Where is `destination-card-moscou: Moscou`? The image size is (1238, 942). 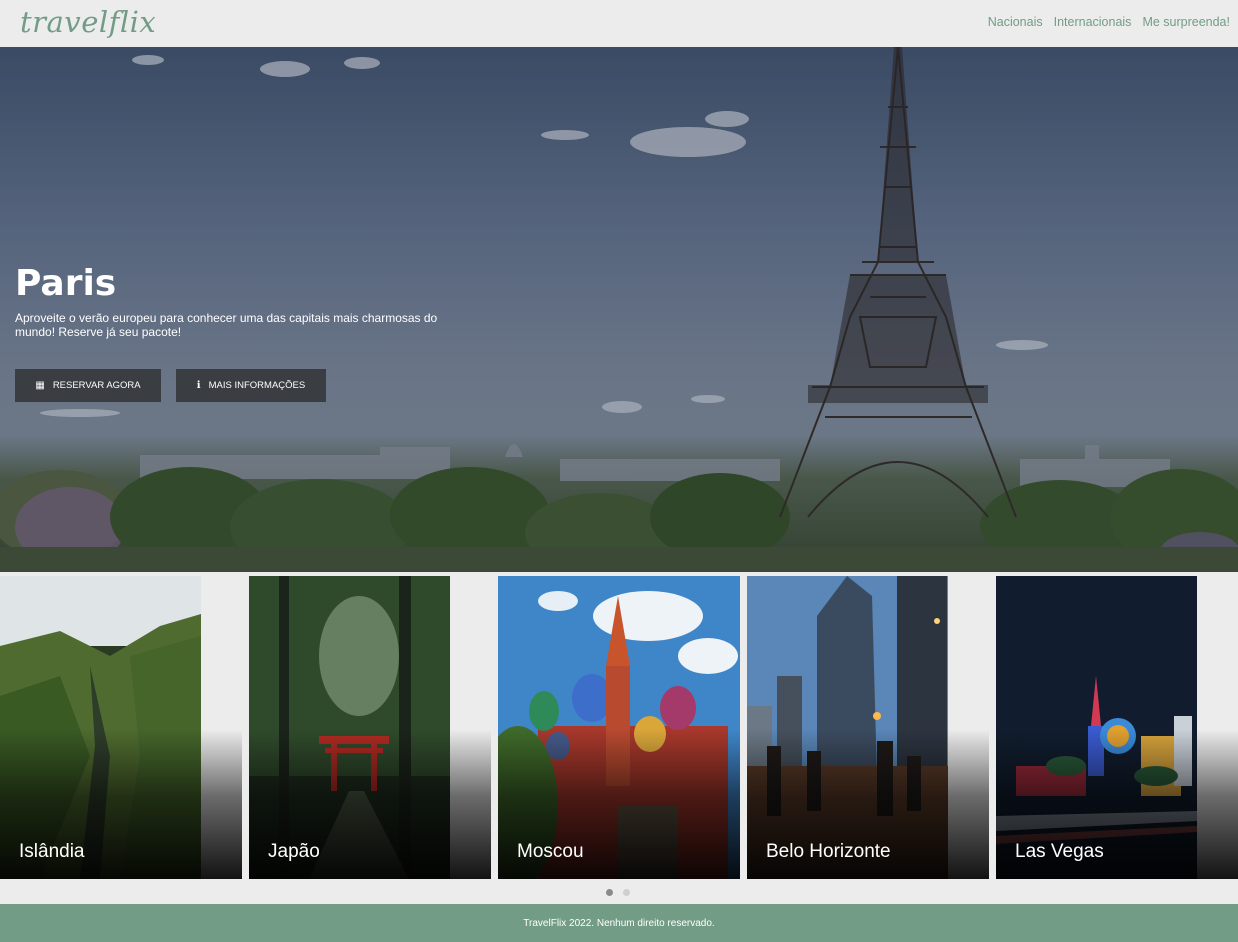
destination-card-moscou: Moscou is located at coordinates (619, 727).